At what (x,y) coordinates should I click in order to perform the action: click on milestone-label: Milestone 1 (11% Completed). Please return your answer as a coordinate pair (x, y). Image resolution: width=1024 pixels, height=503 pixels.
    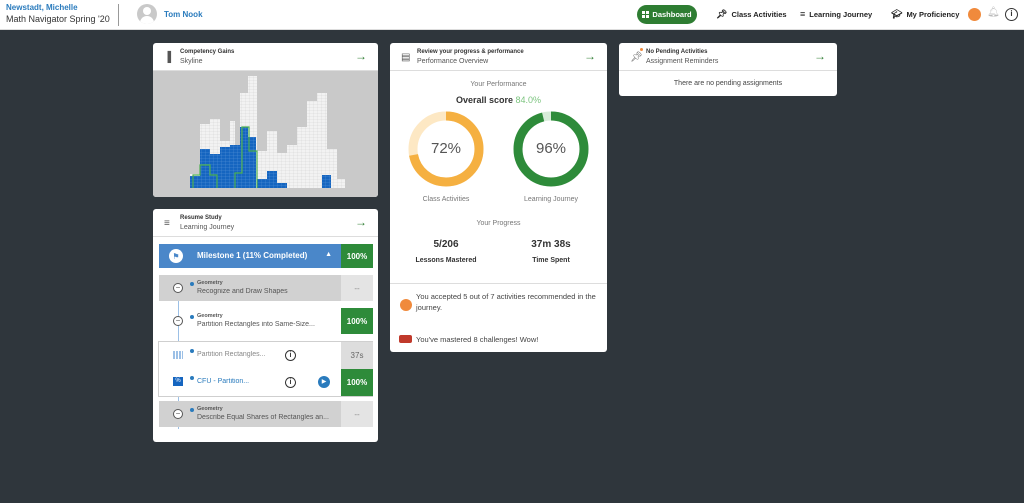
    Looking at the image, I should click on (252, 255).